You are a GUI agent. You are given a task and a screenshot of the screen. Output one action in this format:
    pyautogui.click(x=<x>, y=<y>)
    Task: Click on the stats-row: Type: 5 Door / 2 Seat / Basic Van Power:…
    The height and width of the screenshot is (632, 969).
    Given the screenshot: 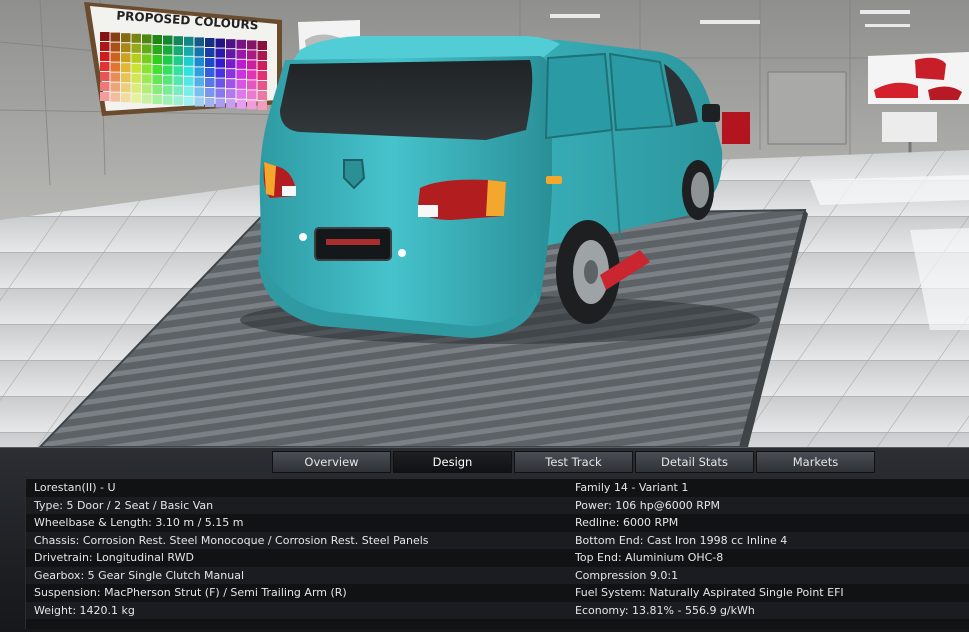 What is the action you would take?
    pyautogui.click(x=497, y=505)
    